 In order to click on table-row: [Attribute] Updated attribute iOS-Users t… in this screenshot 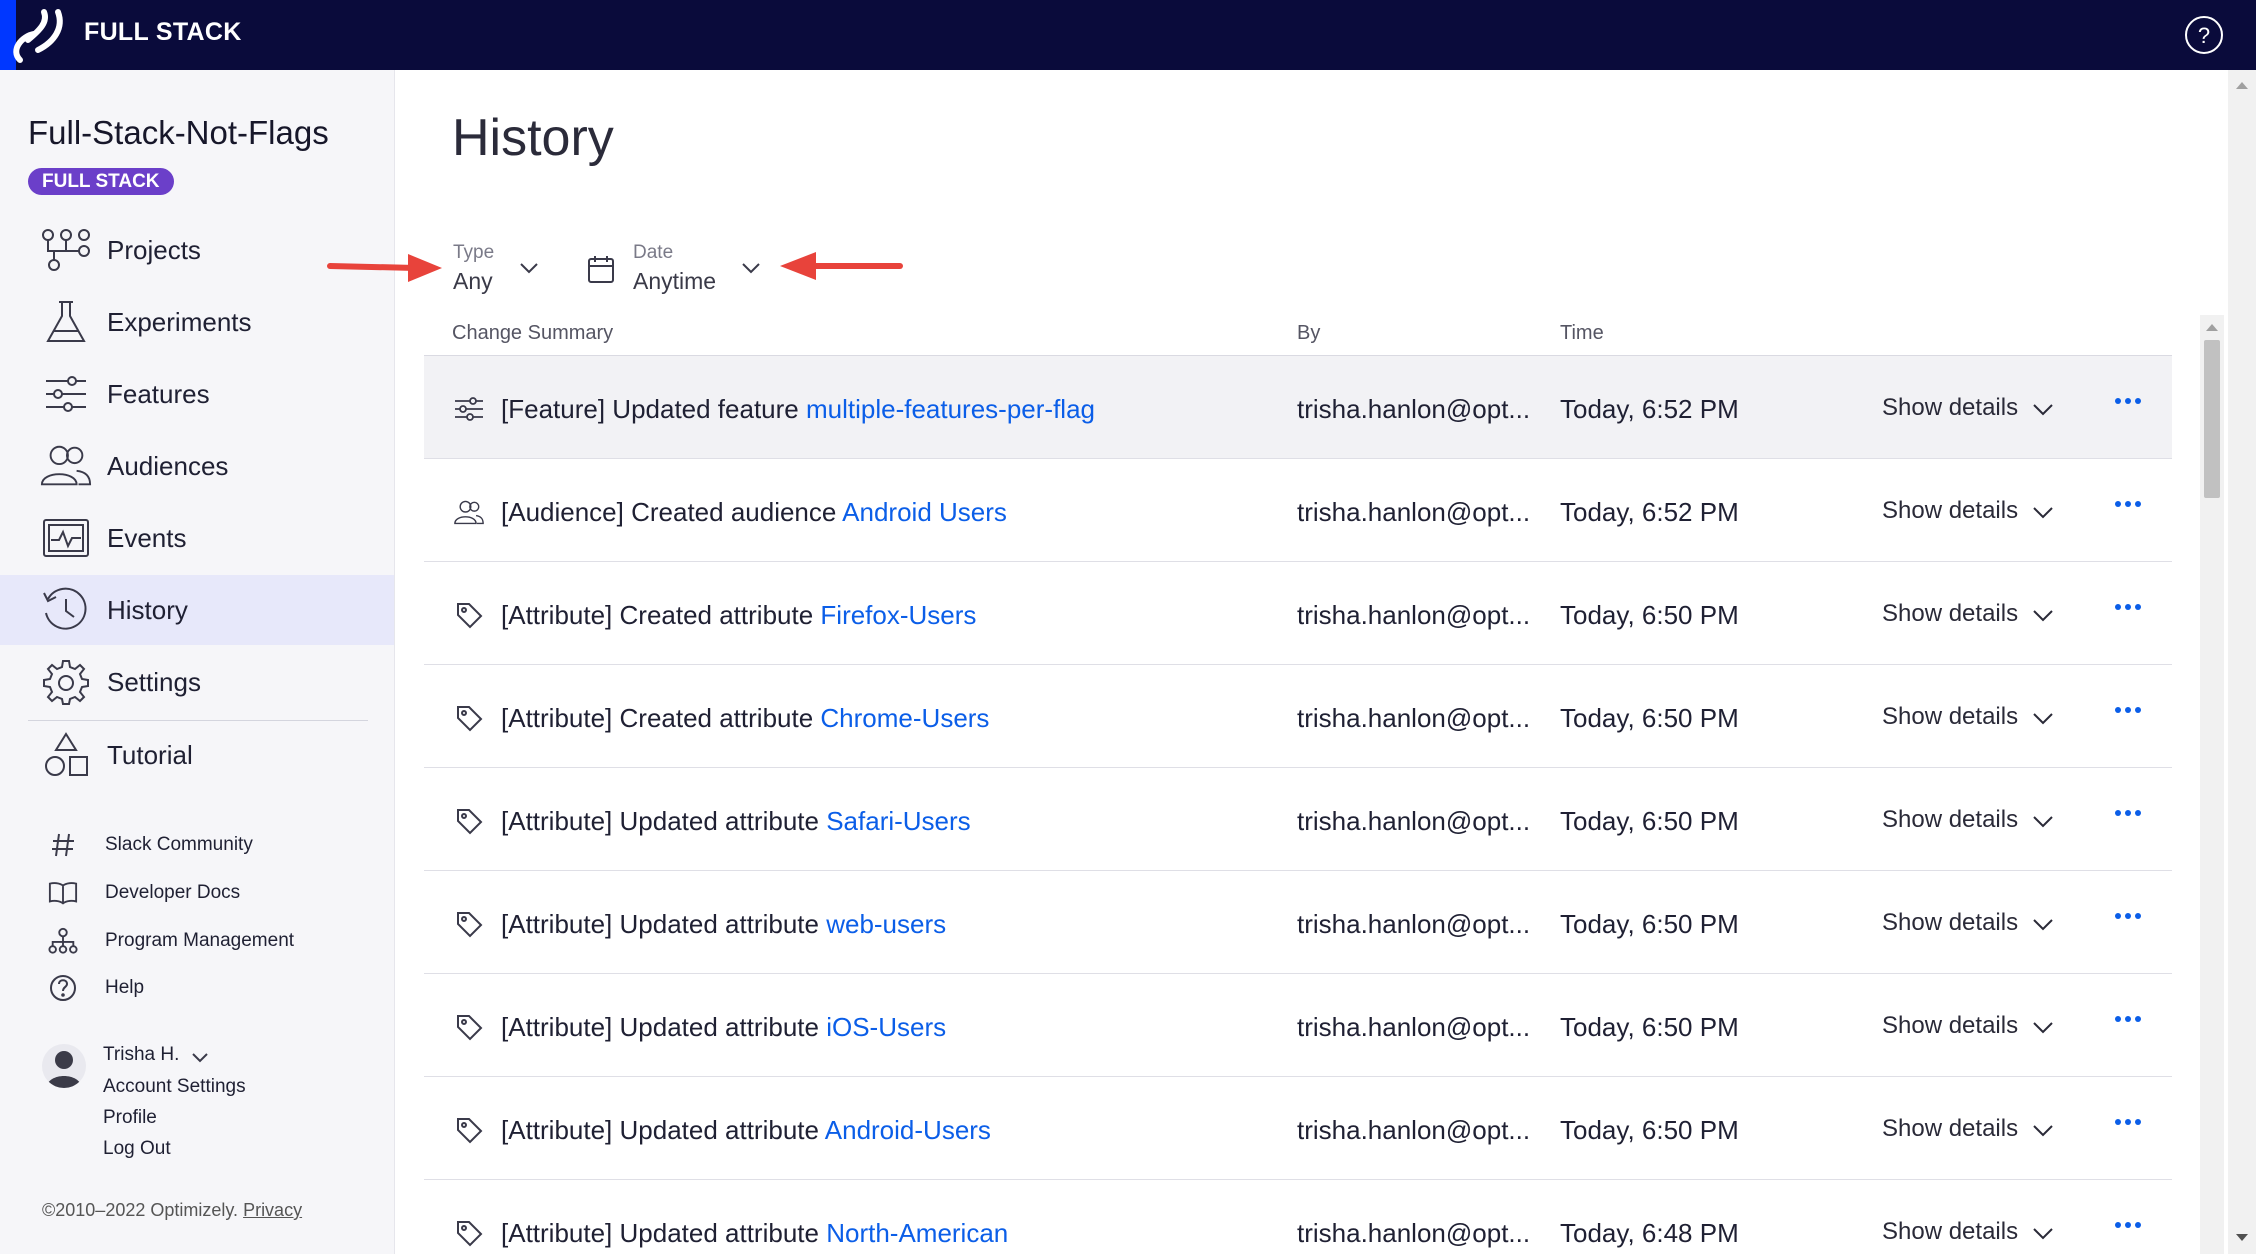, I will do `click(1298, 1025)`.